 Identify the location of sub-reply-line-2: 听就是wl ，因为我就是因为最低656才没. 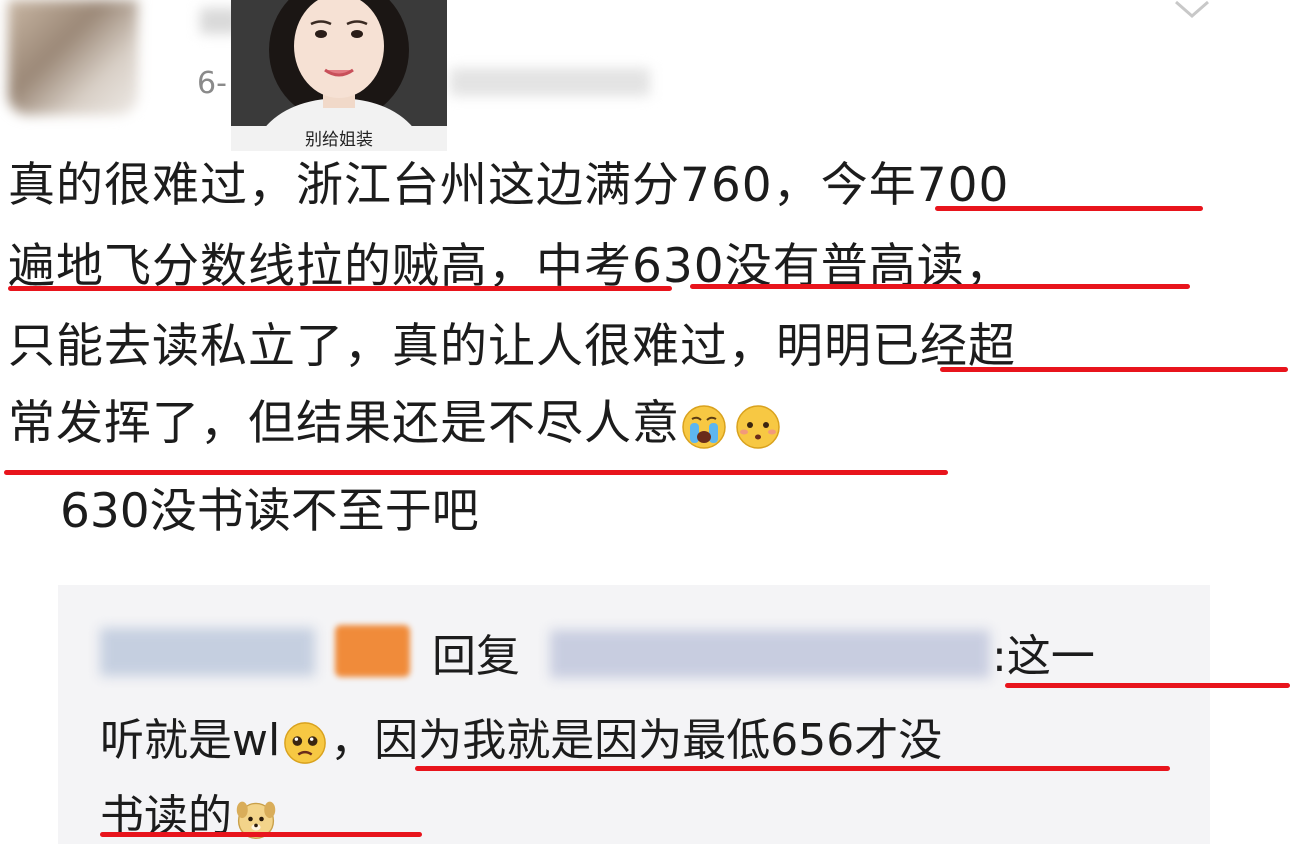
(521, 741).